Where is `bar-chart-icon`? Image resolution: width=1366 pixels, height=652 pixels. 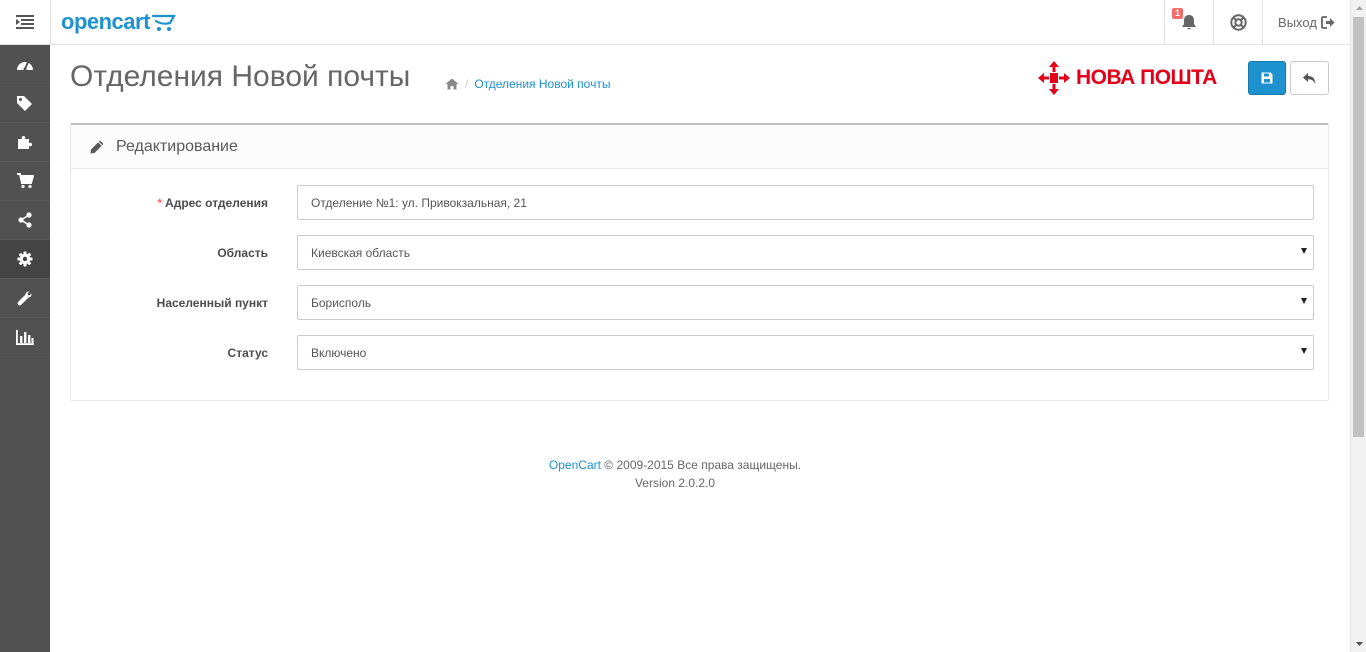 bar-chart-icon is located at coordinates (25, 337).